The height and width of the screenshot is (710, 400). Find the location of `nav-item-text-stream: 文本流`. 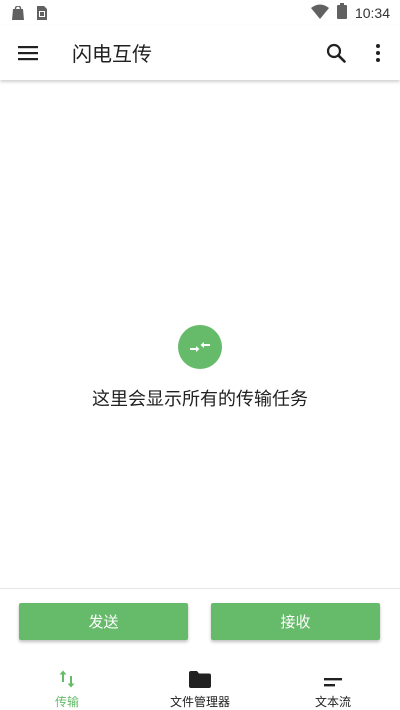

nav-item-text-stream: 文本流 is located at coordinates (333, 682).